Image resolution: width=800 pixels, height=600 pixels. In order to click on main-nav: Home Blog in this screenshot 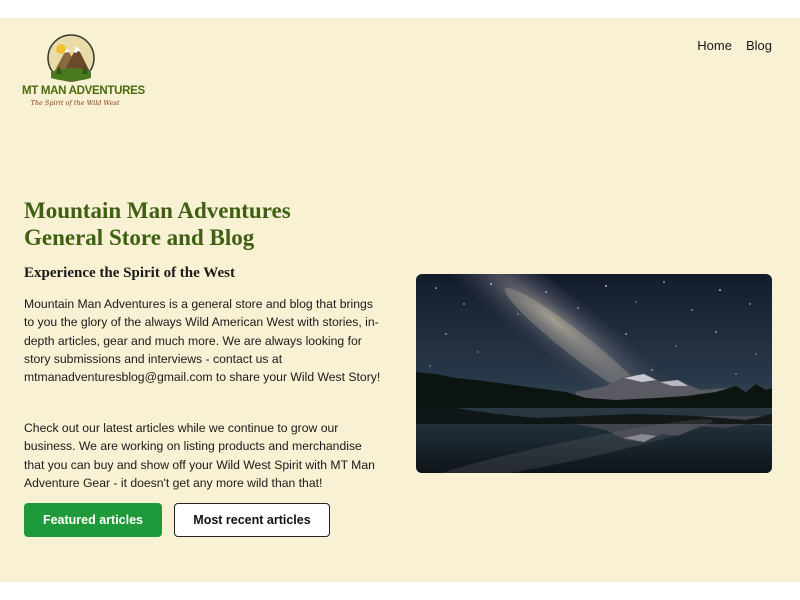, I will do `click(734, 45)`.